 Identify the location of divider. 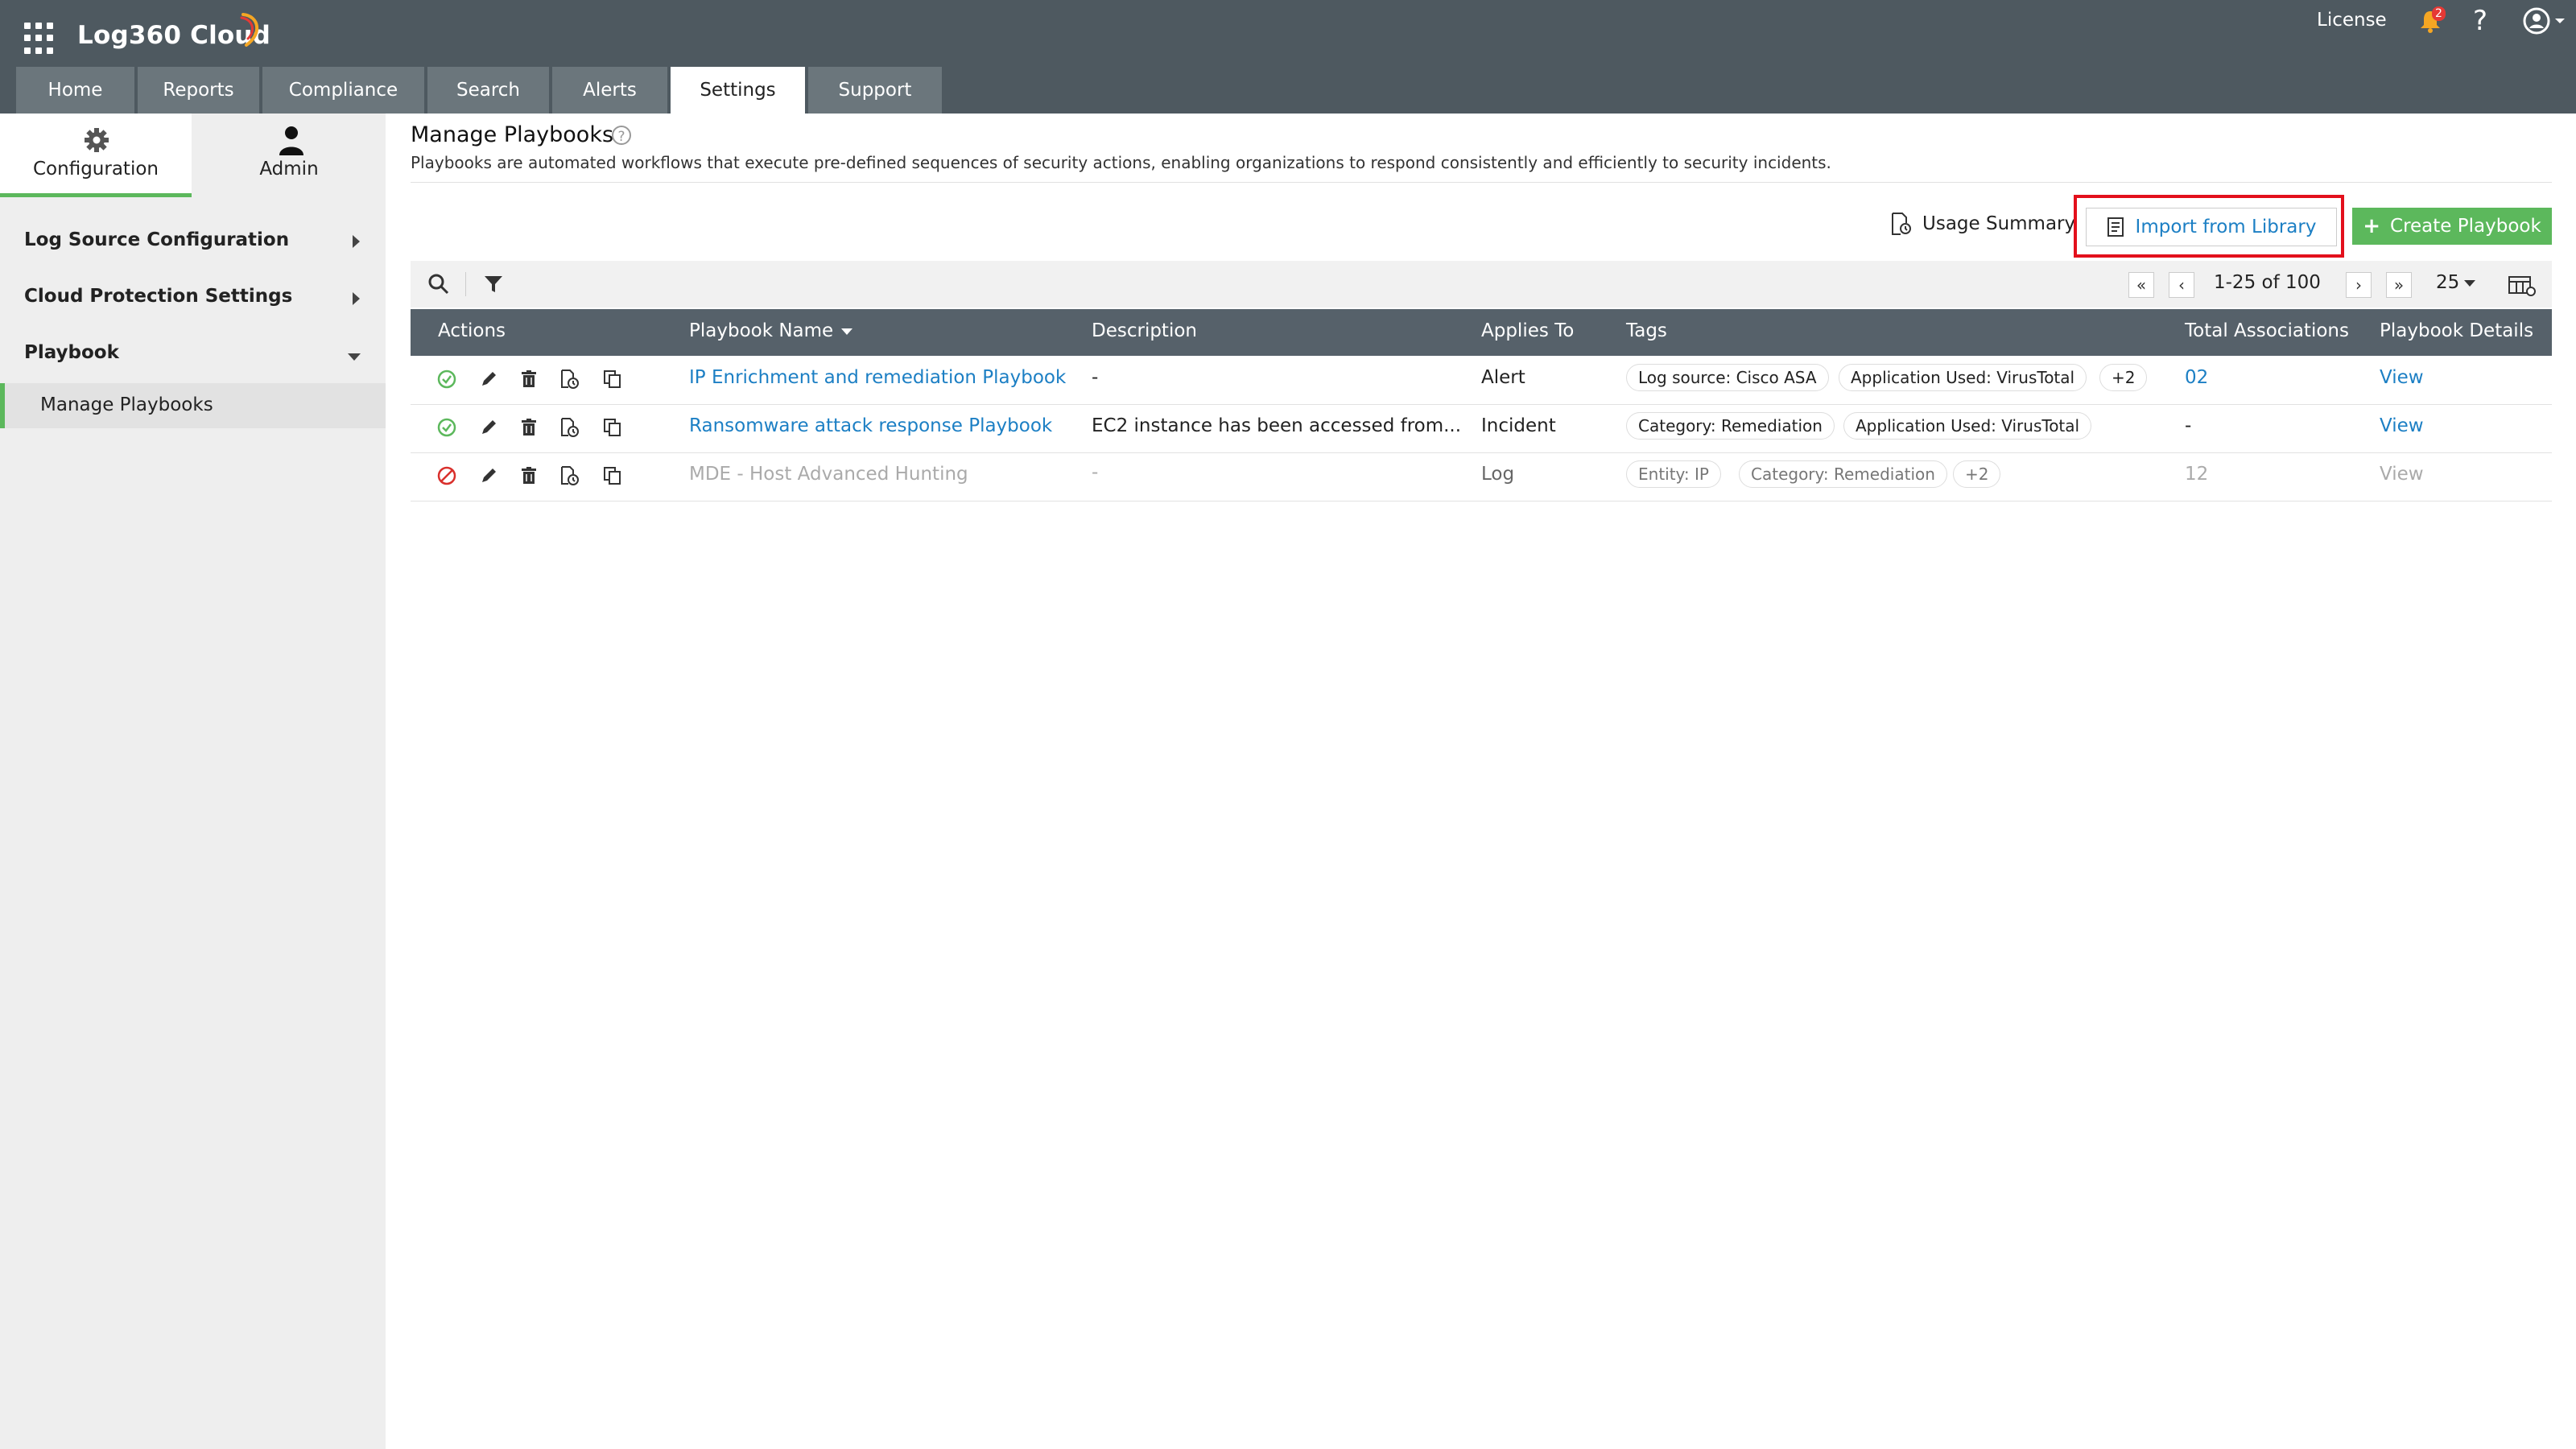
(1481, 182).